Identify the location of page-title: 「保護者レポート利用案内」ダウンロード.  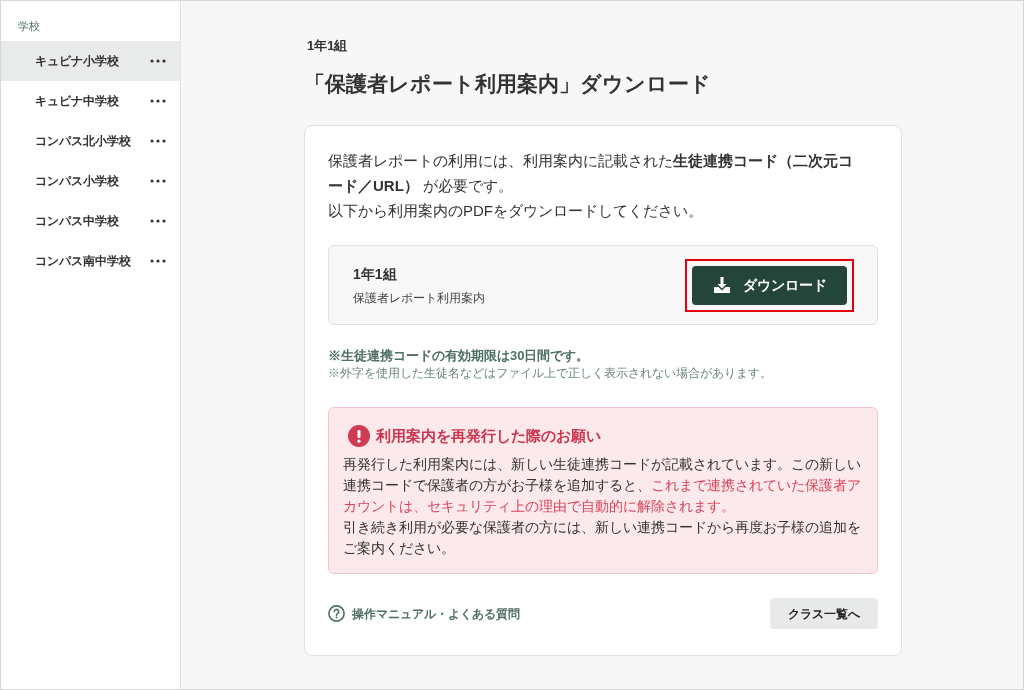
(508, 84).